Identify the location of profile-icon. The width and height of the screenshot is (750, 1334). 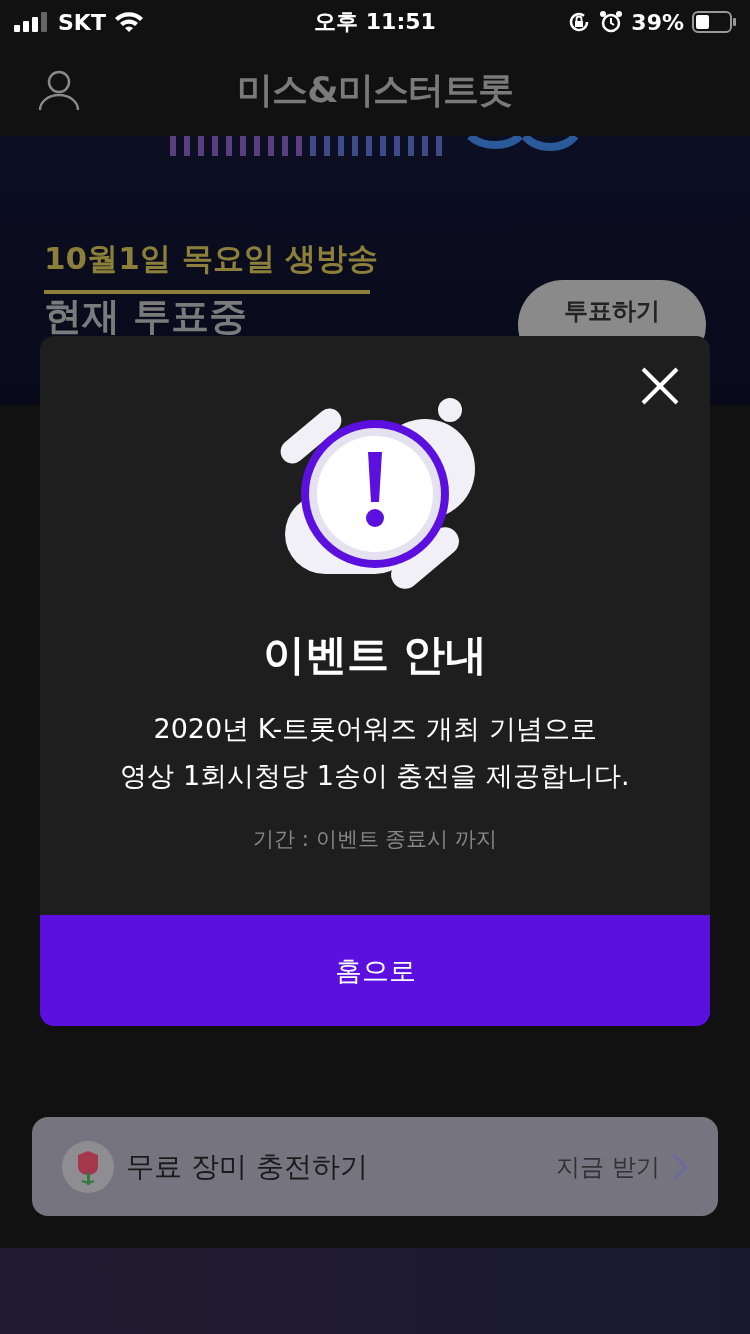
(59, 90).